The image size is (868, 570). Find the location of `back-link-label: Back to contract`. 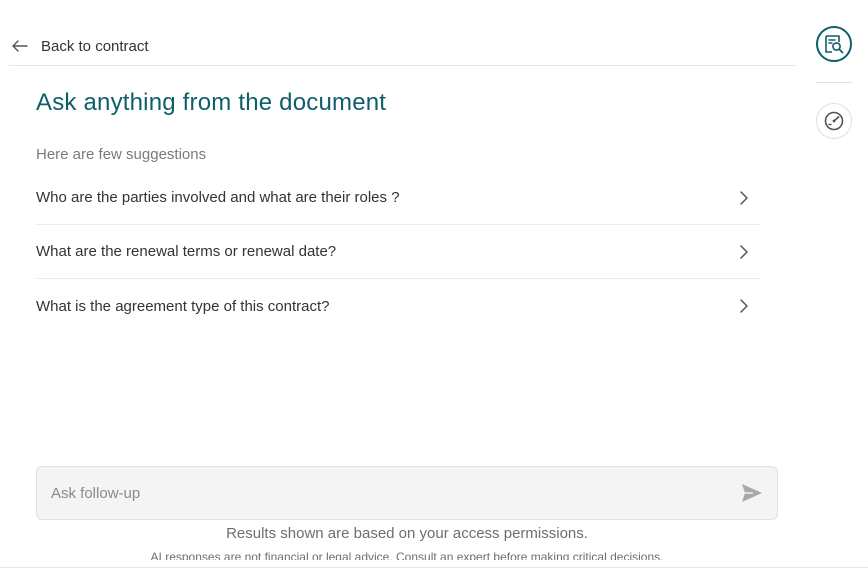

back-link-label: Back to contract is located at coordinates (95, 46).